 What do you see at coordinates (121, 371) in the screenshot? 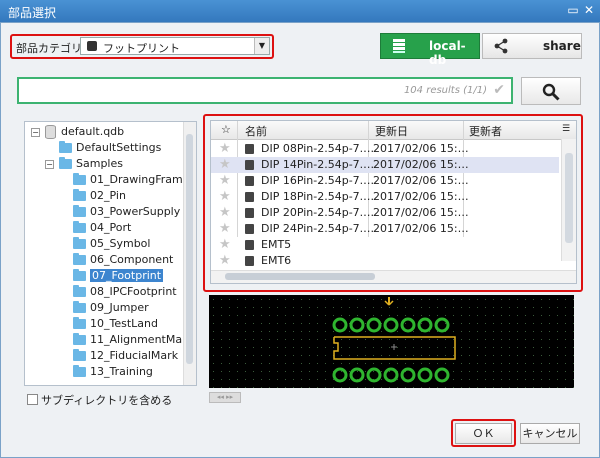
I see `tree-item-label: 13_Training` at bounding box center [121, 371].